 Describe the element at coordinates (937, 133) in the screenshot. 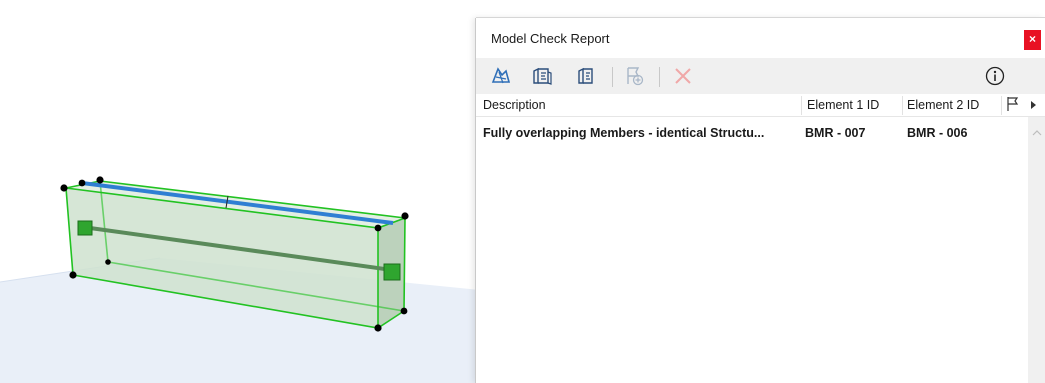

I see `cell-element-2-id: BMR - 006` at that location.